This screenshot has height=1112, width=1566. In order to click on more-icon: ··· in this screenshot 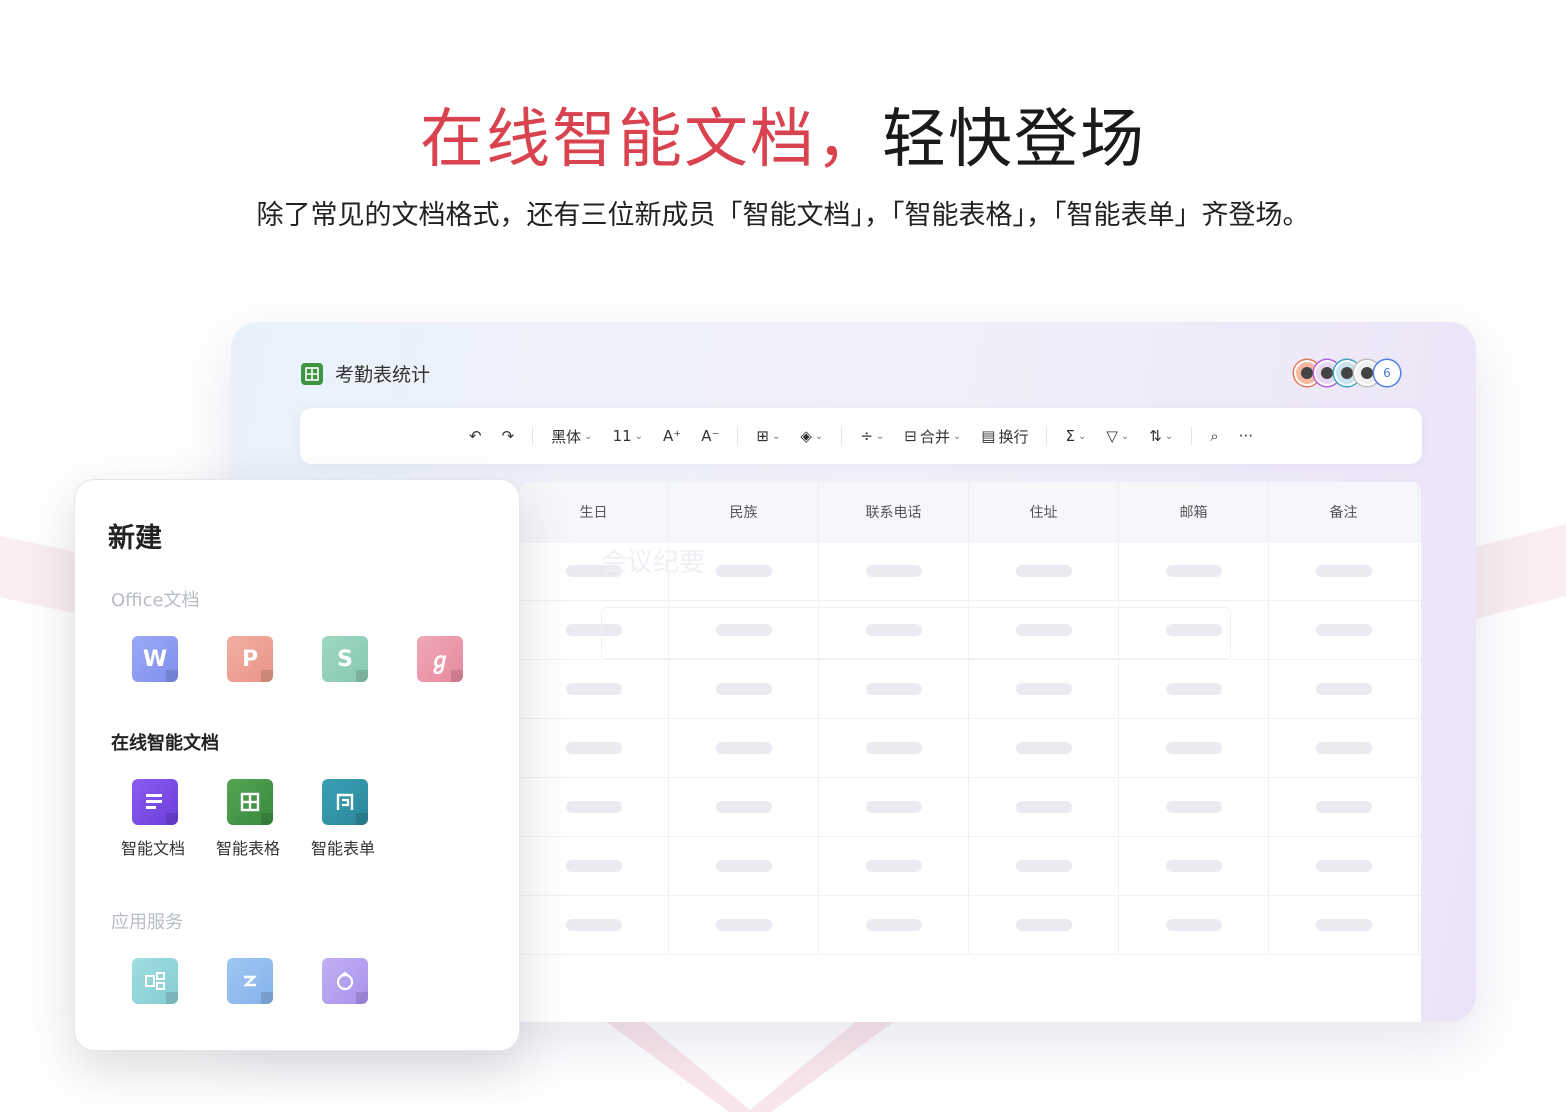, I will do `click(1246, 436)`.